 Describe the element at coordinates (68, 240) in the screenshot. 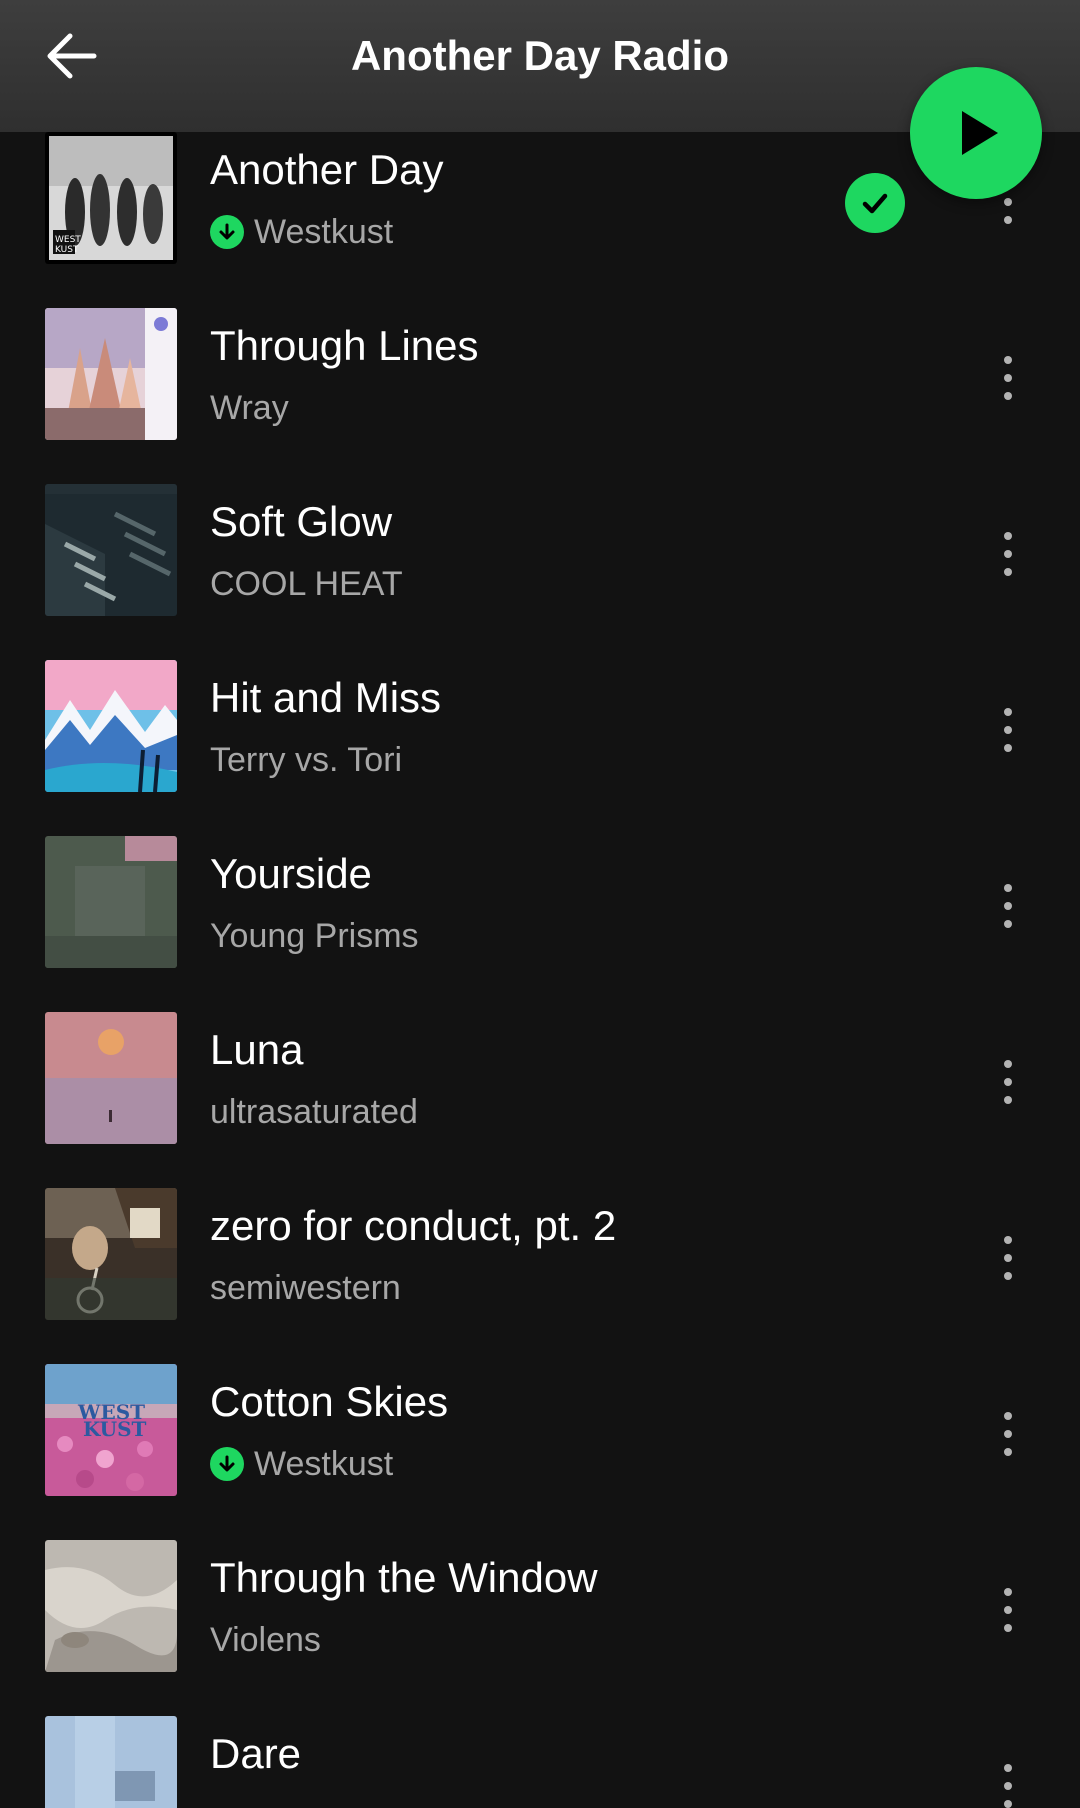

I see `svg-text: WEST` at that location.